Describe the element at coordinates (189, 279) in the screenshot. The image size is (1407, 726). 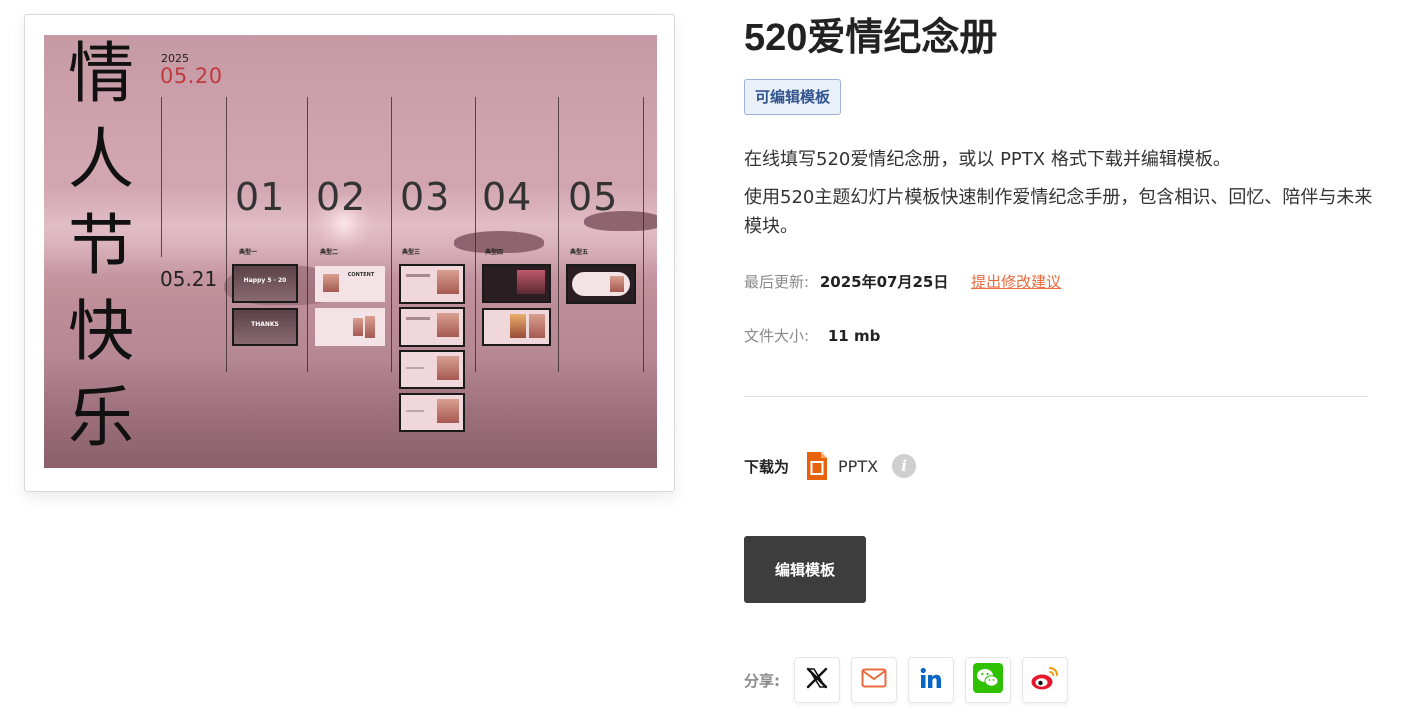
I see `slide-date-secondary: 05.21` at that location.